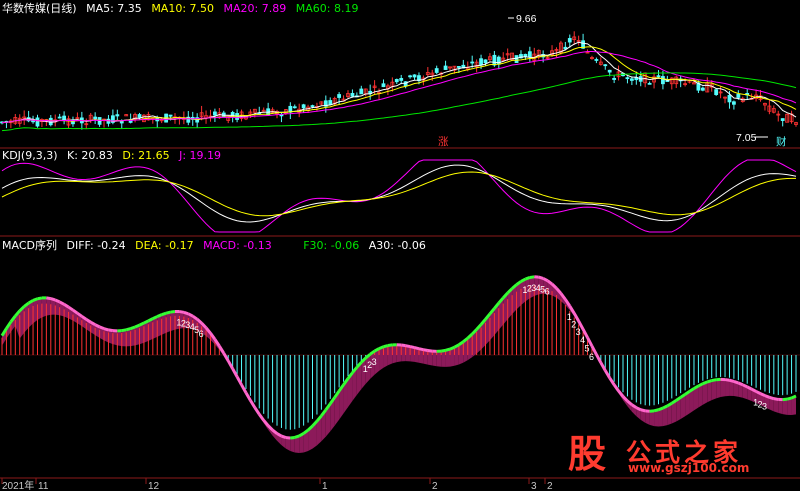 This screenshot has height=491, width=800. What do you see at coordinates (534, 486) in the screenshot?
I see `axis-label: 3` at bounding box center [534, 486].